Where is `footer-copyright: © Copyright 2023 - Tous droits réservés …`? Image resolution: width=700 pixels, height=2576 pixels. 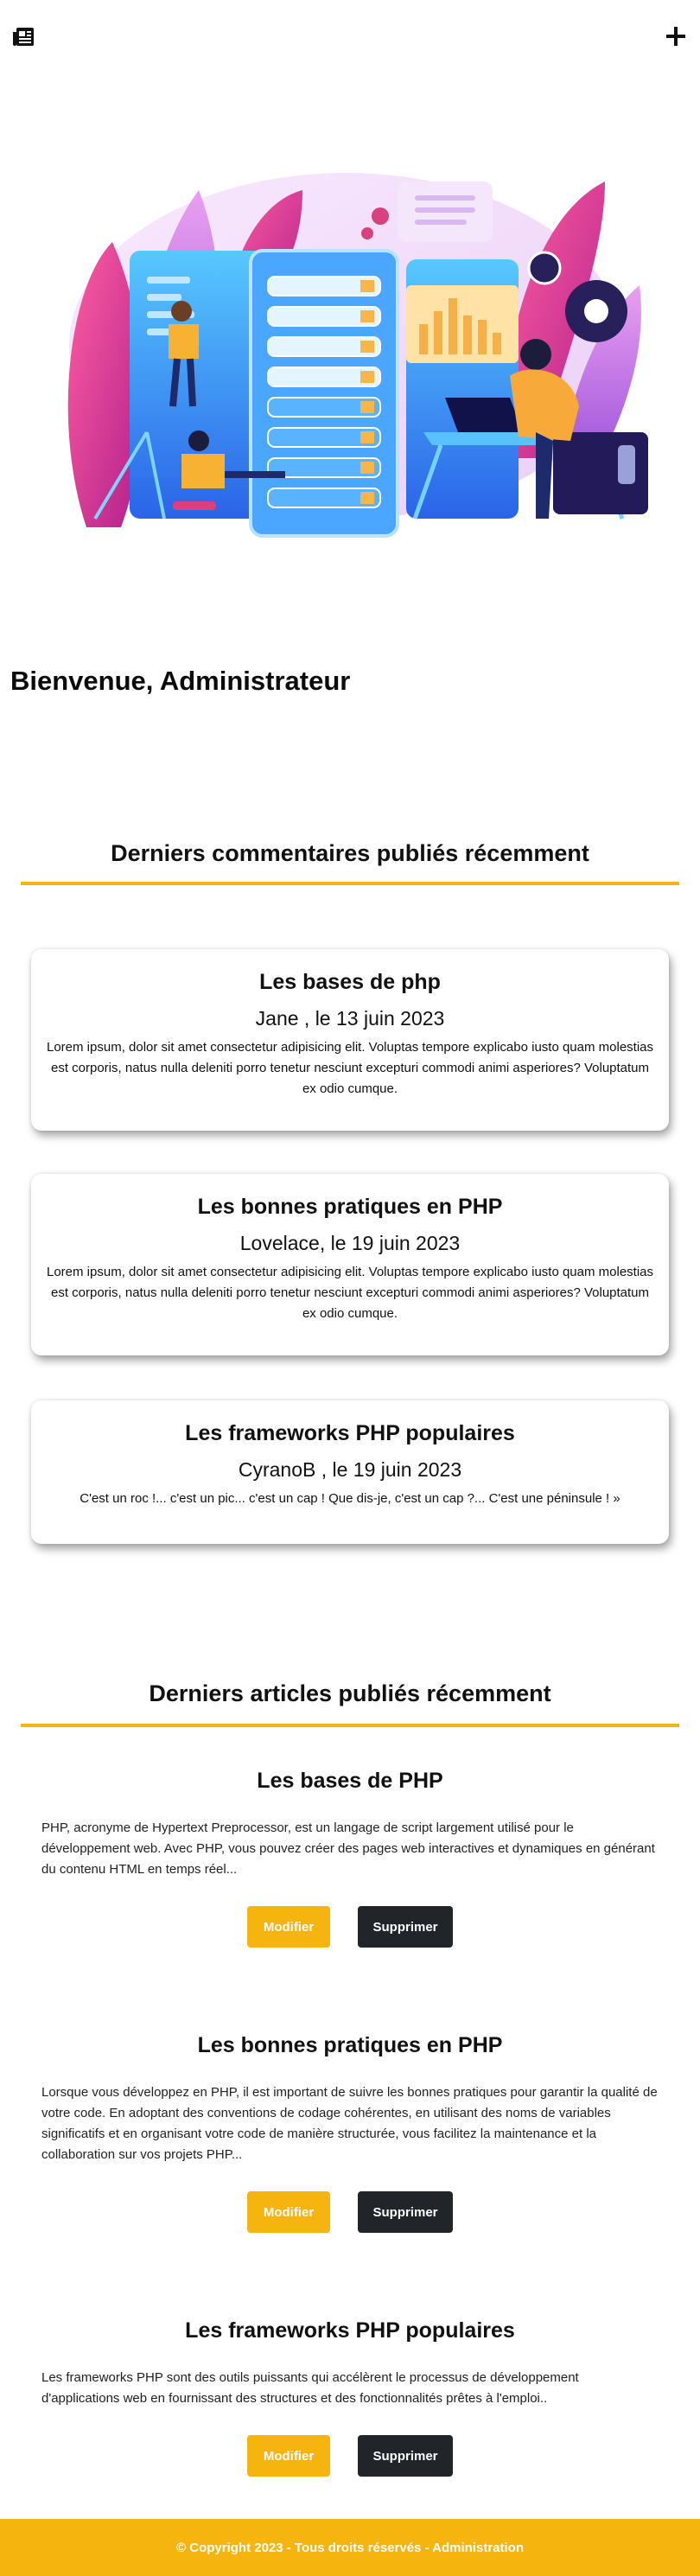 footer-copyright: © Copyright 2023 - Tous droits réservés … is located at coordinates (350, 2547).